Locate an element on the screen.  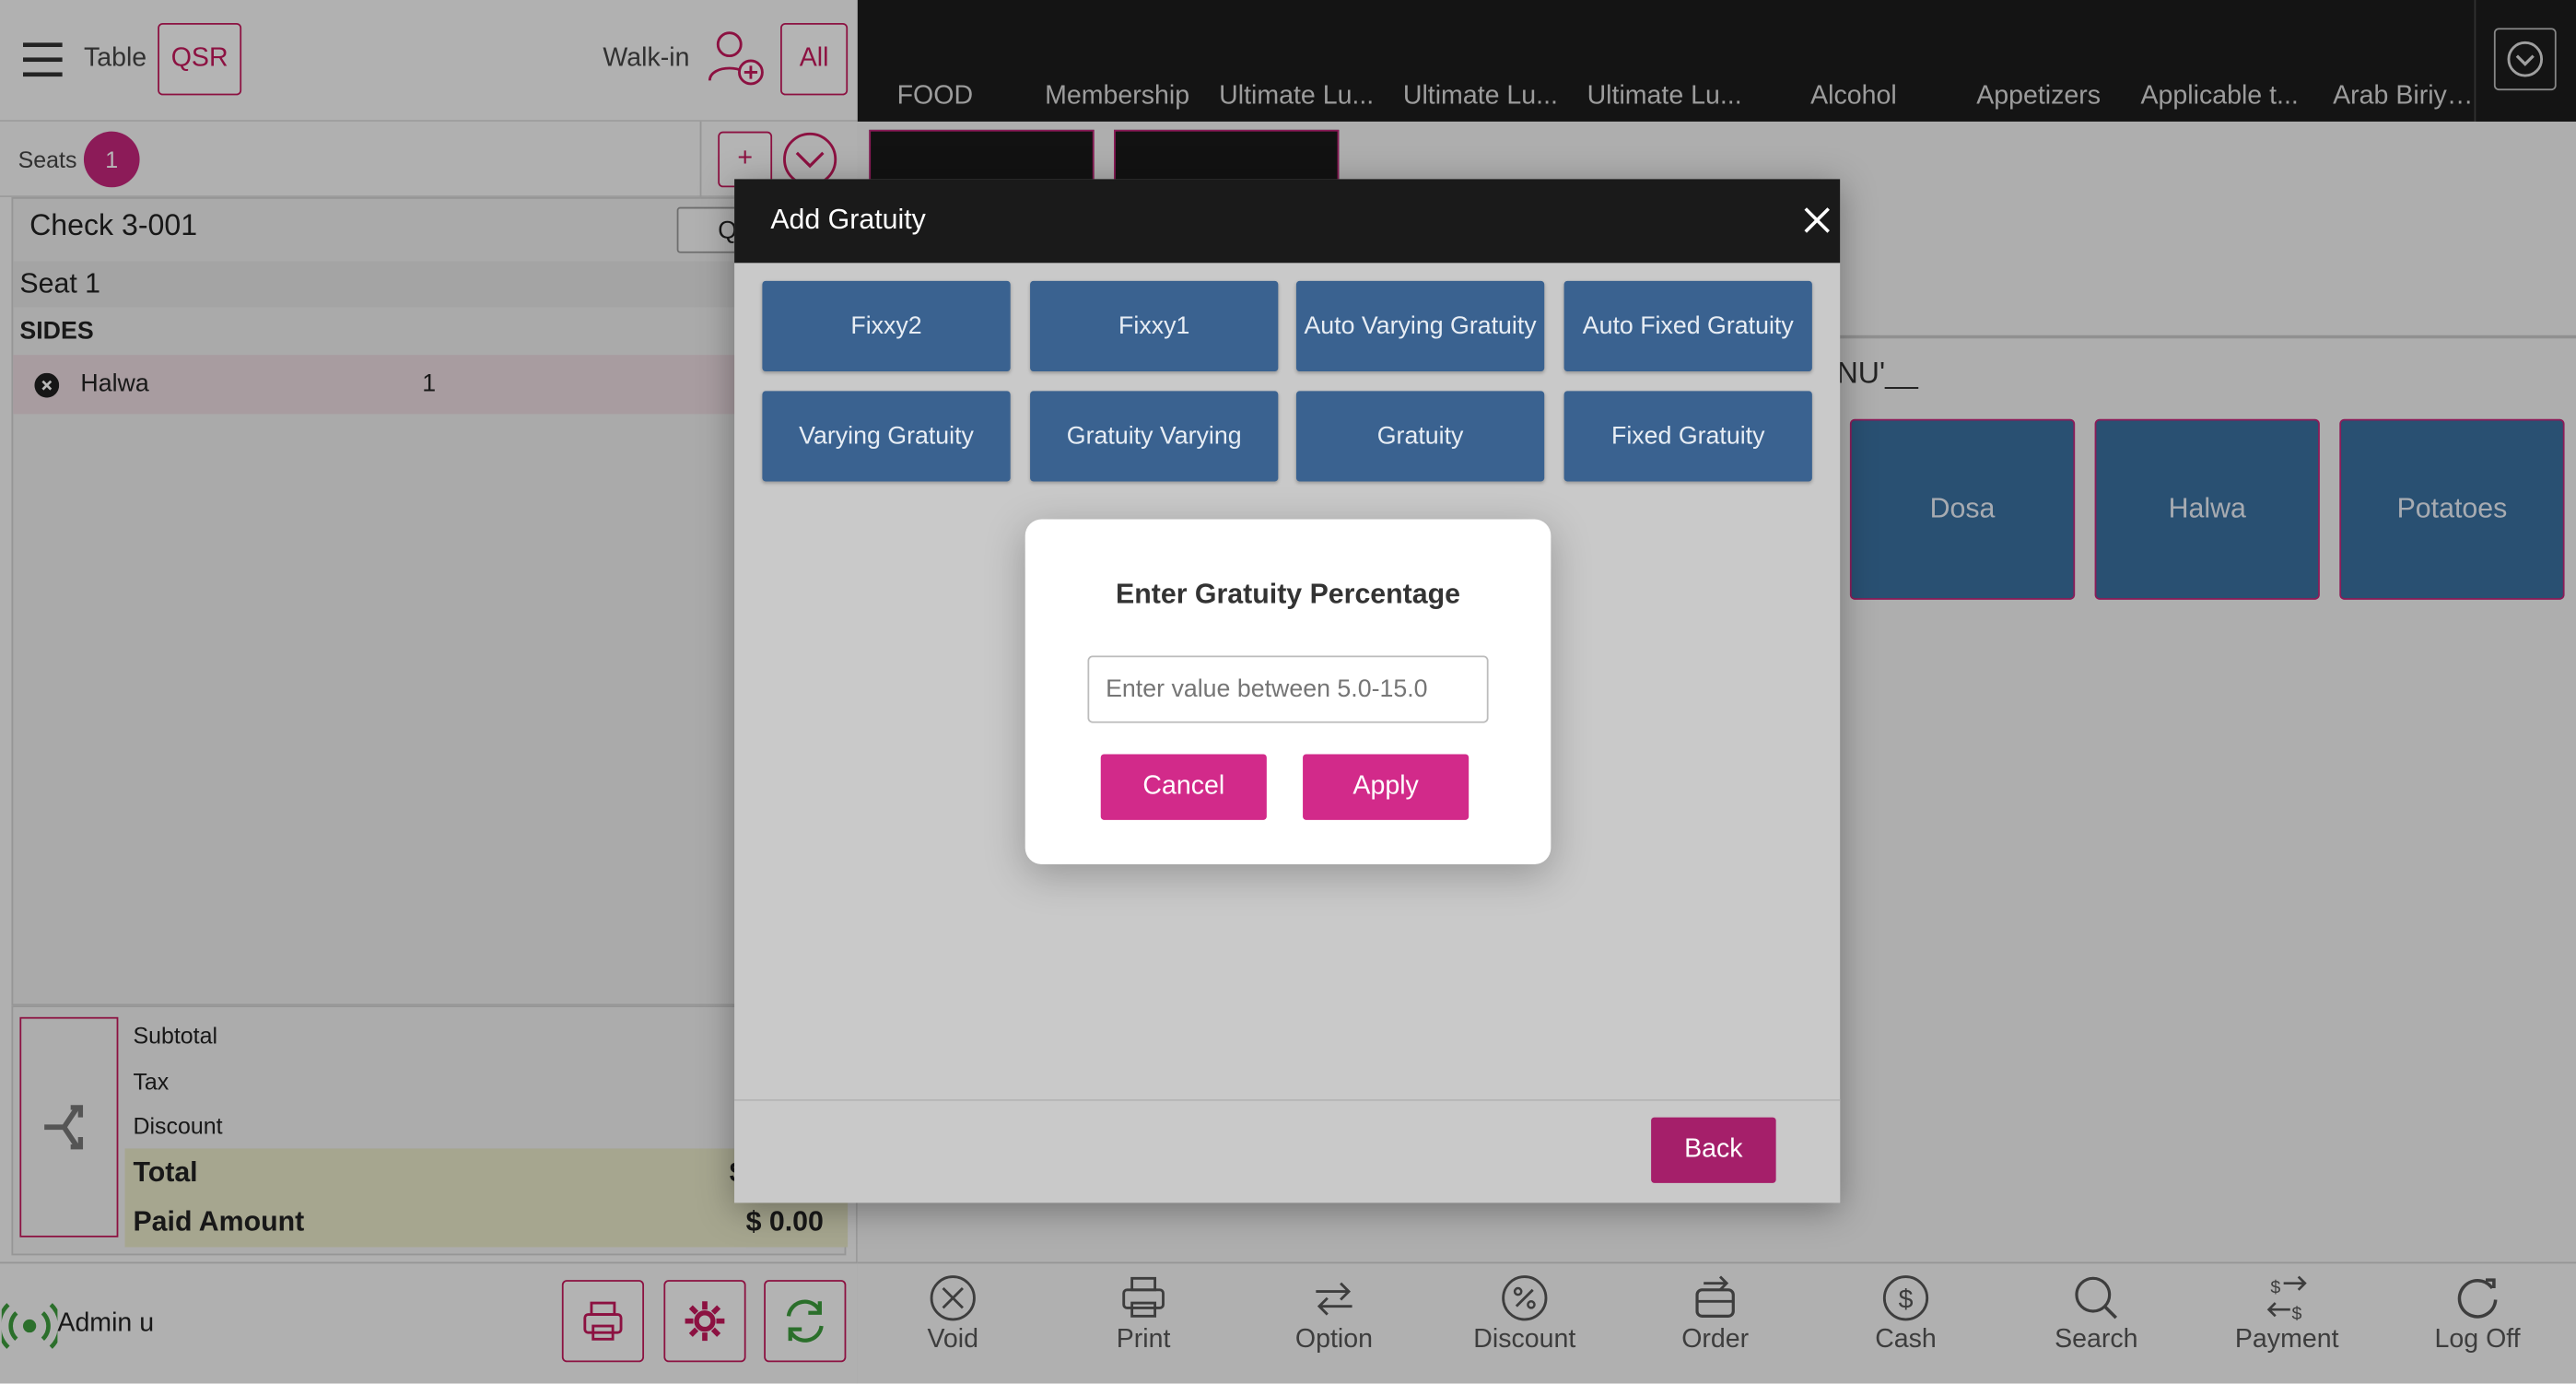
gratuity-option: Fixxy2 is located at coordinates (886, 326).